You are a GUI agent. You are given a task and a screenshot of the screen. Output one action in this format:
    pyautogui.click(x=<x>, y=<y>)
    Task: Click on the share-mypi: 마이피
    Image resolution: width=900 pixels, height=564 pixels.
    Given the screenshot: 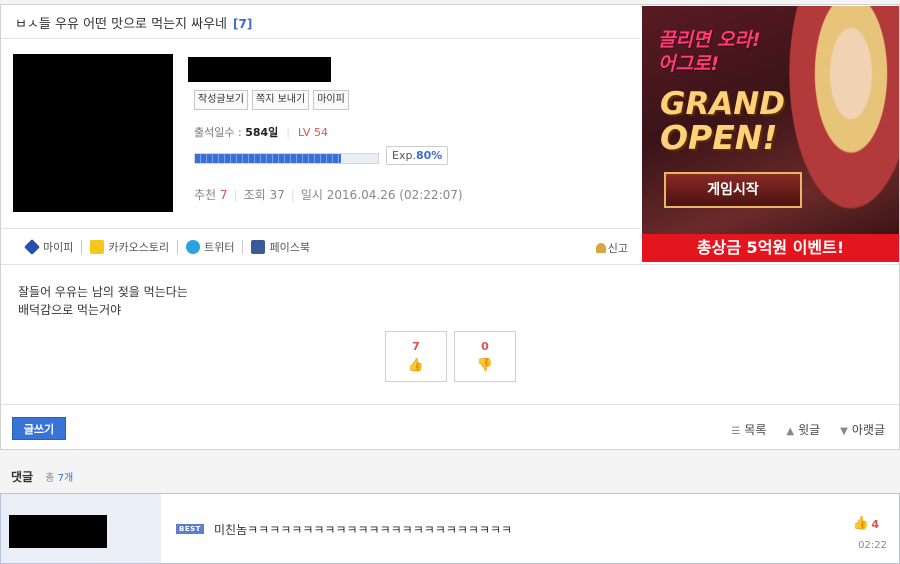 What is the action you would take?
    pyautogui.click(x=49, y=246)
    